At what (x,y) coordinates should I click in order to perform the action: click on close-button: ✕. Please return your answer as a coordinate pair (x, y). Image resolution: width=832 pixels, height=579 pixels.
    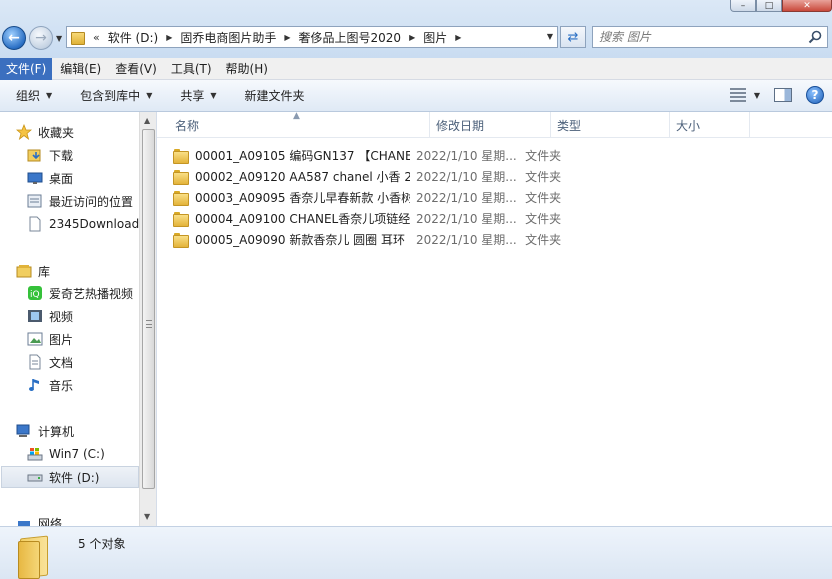
    Looking at the image, I should click on (807, 6).